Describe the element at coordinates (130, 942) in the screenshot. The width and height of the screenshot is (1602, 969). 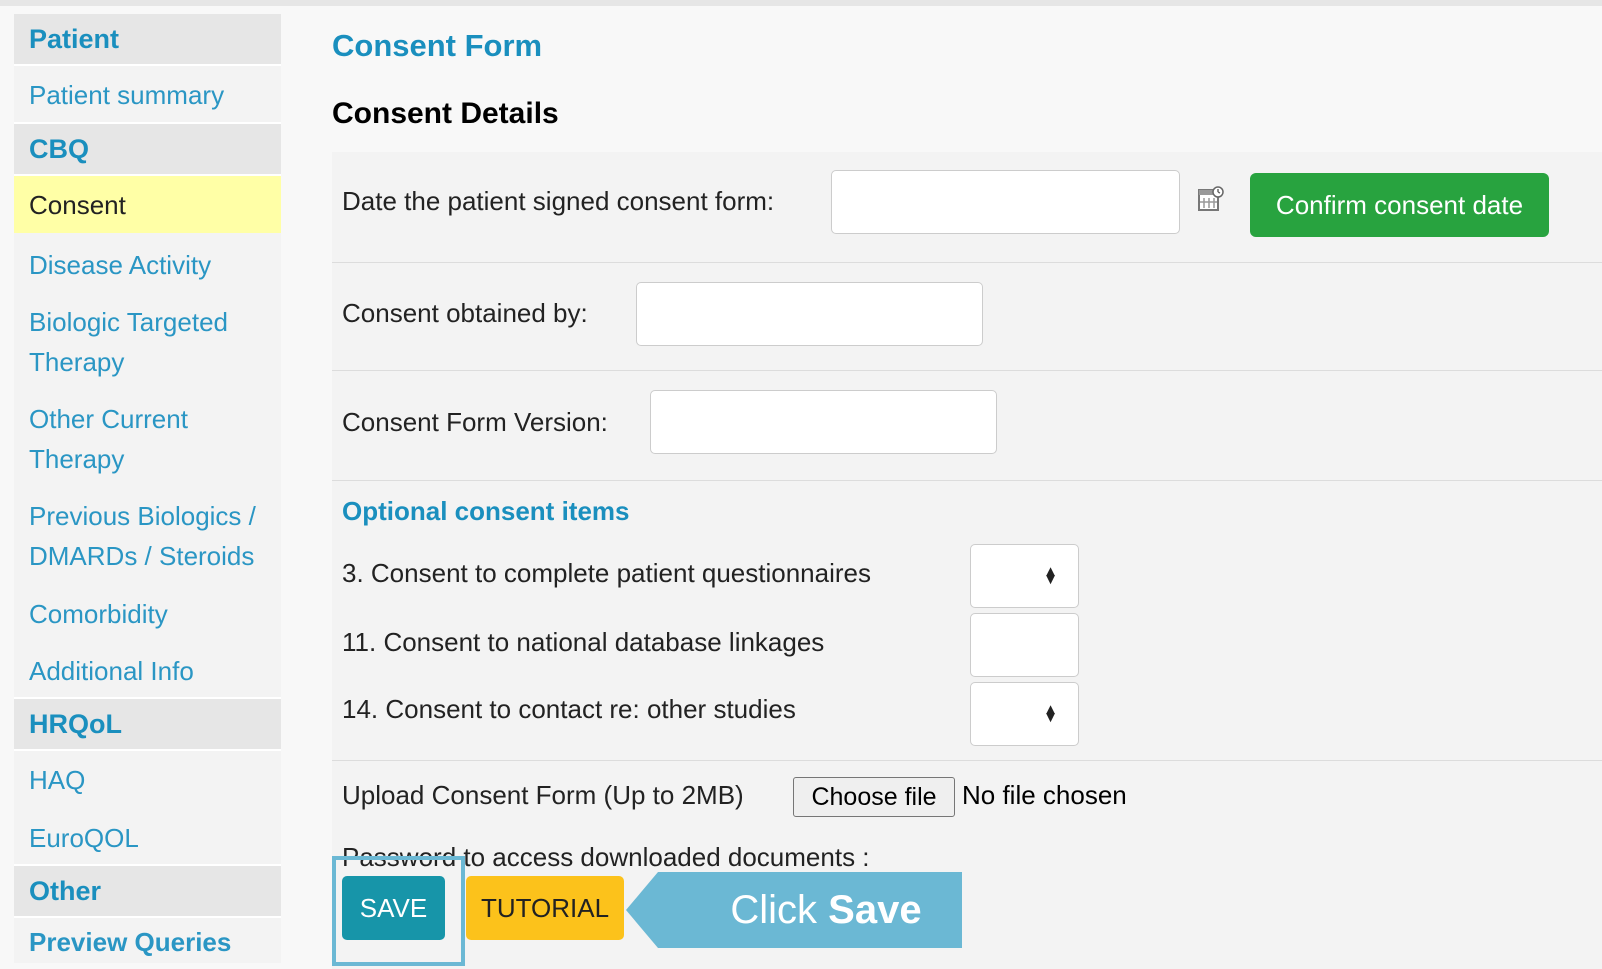
I see `sidebar-item-label: Preview Queries` at that location.